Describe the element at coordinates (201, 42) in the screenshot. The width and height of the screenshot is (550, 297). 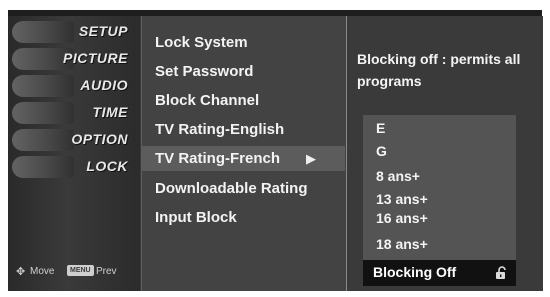
I see `menu-item-lock-system: Lock System` at that location.